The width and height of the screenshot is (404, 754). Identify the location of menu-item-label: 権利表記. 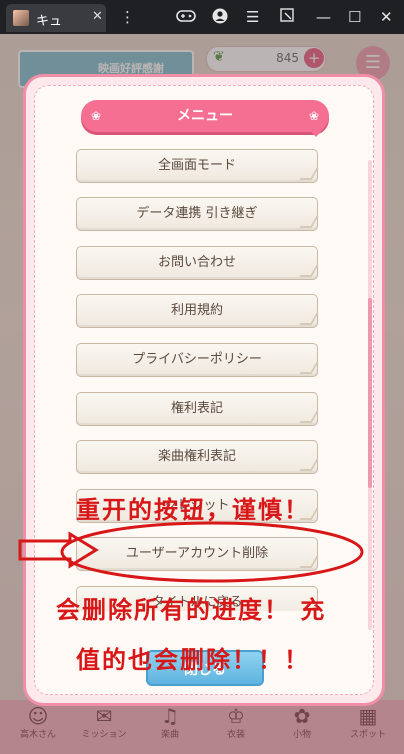
(196, 408).